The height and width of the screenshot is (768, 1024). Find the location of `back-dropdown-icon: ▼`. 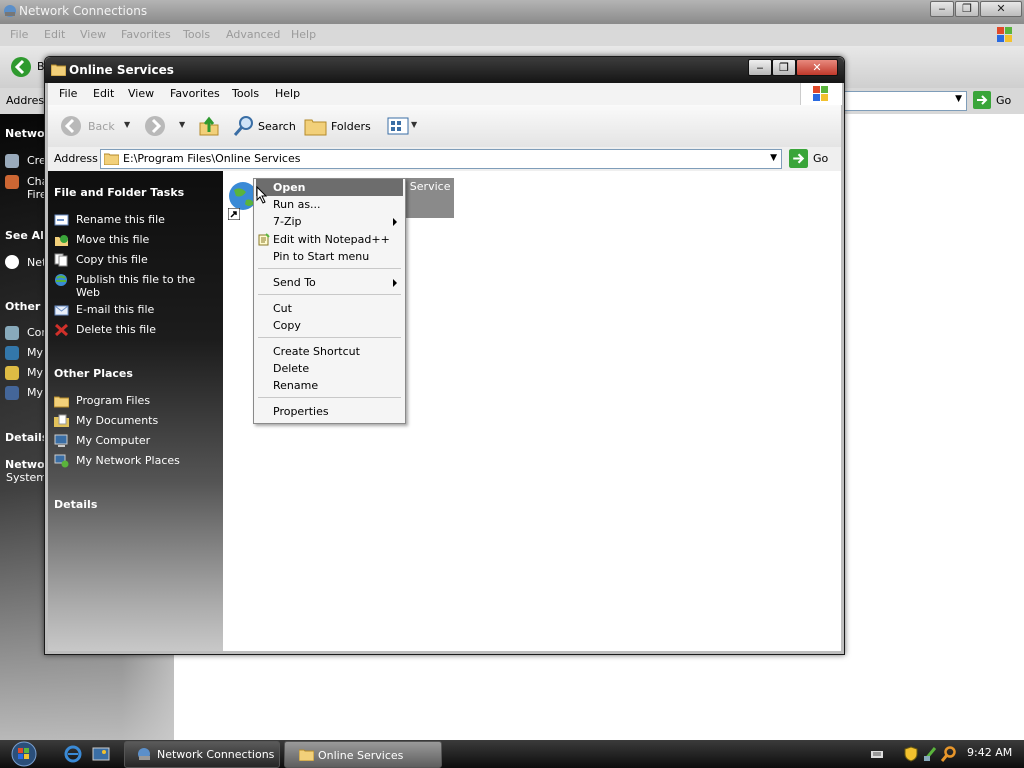

back-dropdown-icon: ▼ is located at coordinates (127, 124).